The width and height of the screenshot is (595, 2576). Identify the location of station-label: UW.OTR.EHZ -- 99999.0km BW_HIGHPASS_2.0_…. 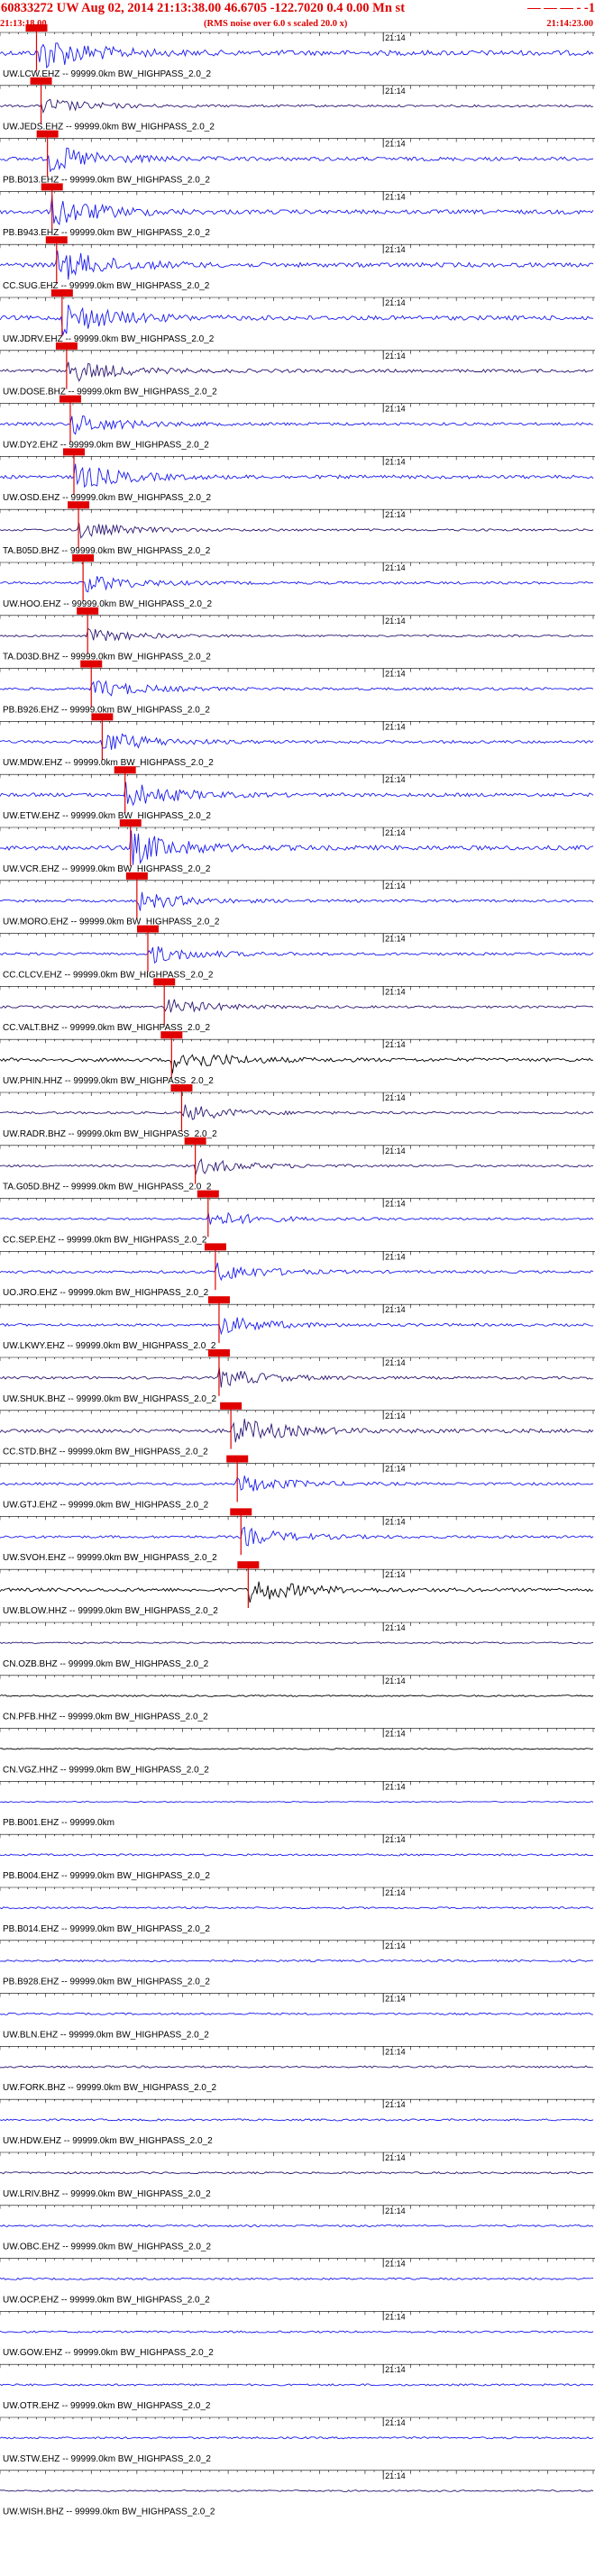
(107, 2406).